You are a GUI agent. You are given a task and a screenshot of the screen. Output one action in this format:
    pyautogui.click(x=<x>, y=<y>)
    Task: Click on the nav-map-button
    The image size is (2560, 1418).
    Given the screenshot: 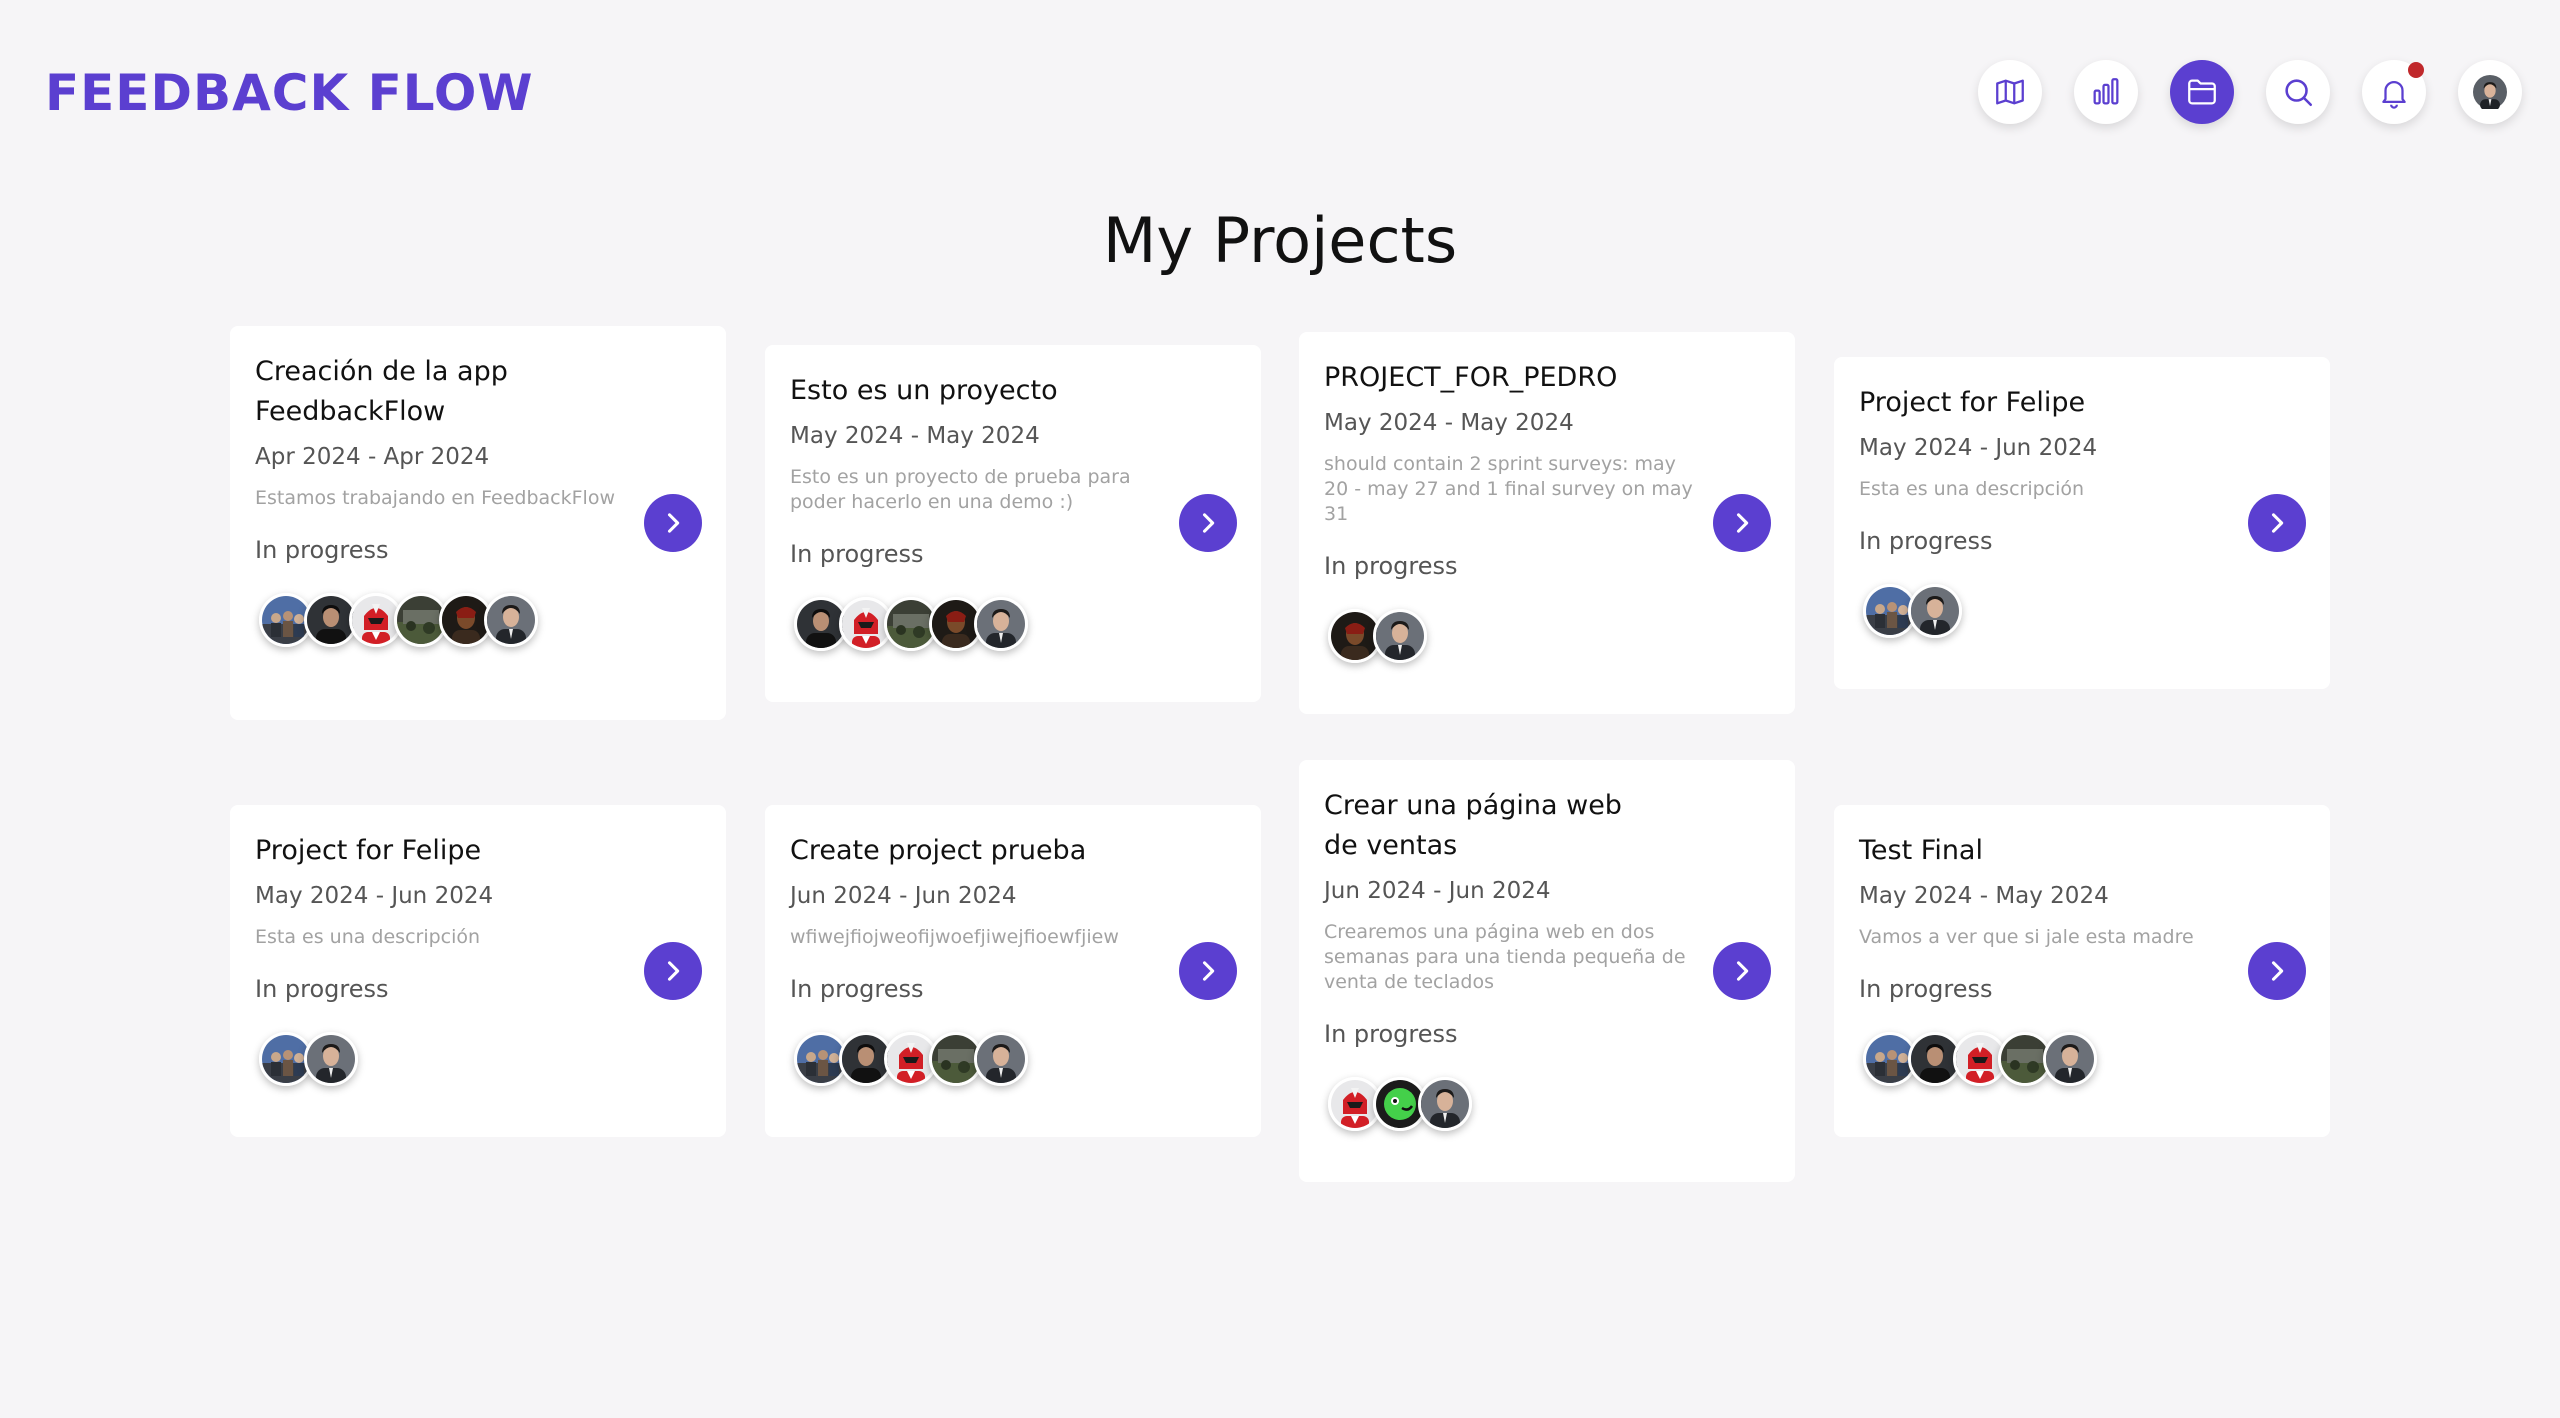 What is the action you would take?
    pyautogui.click(x=2010, y=92)
    